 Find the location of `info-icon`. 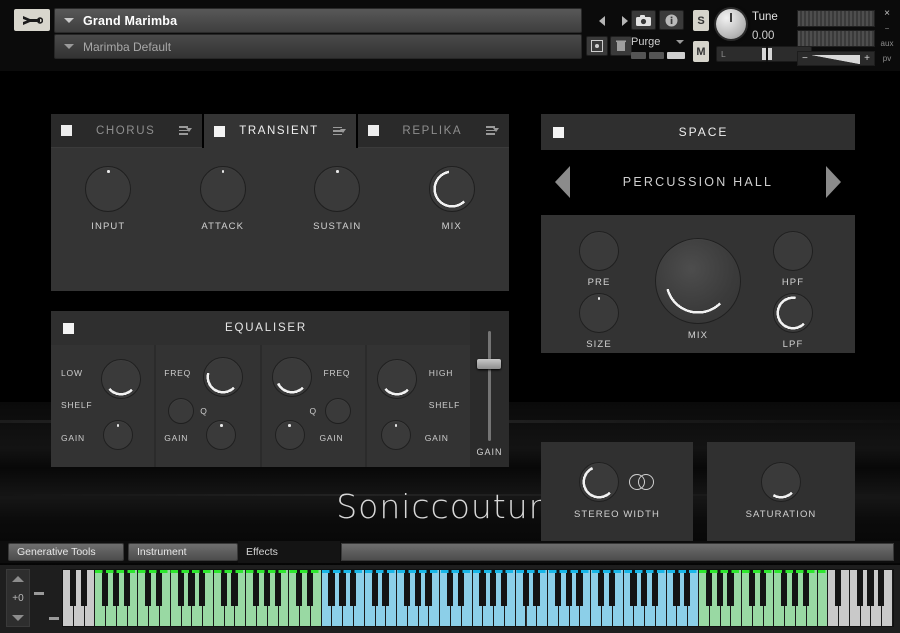

info-icon is located at coordinates (671, 20).